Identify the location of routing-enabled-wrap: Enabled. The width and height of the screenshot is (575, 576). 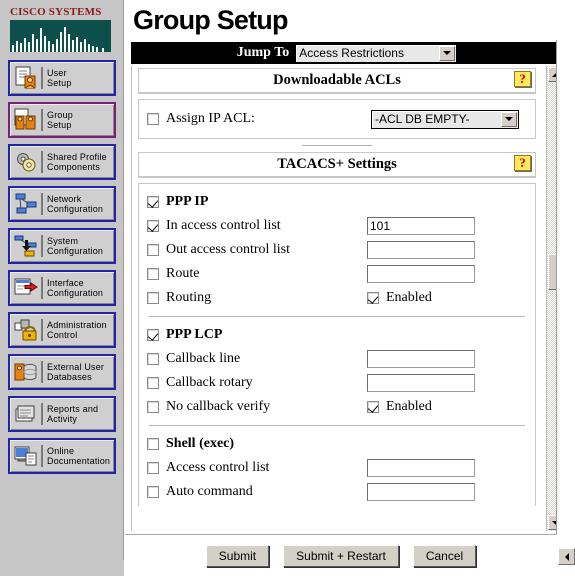
(447, 298).